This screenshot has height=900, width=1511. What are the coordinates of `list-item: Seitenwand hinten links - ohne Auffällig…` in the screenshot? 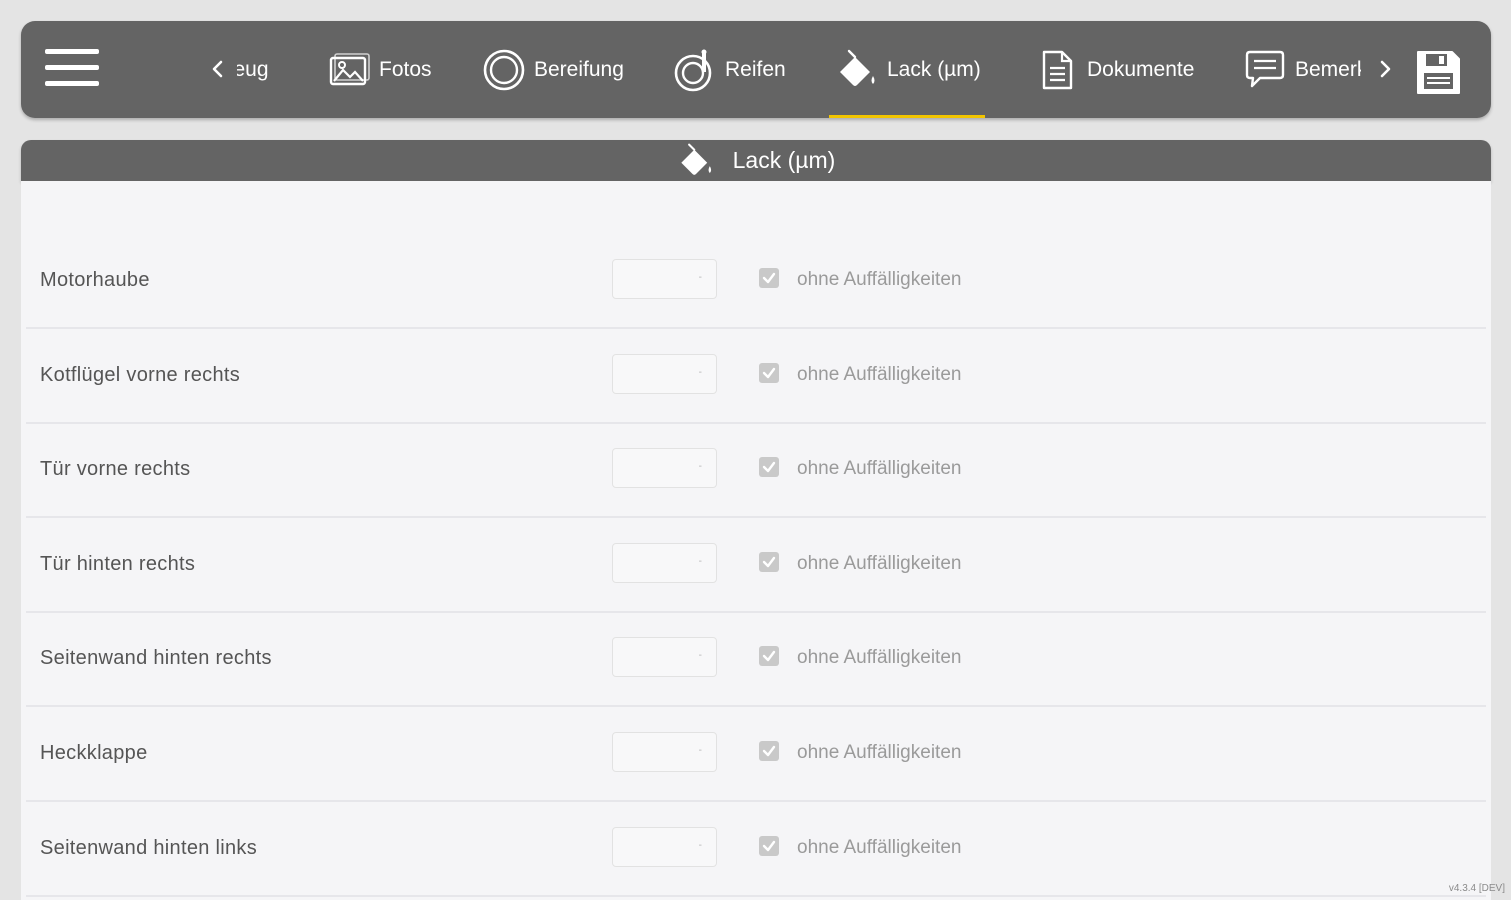 It's located at (756, 849).